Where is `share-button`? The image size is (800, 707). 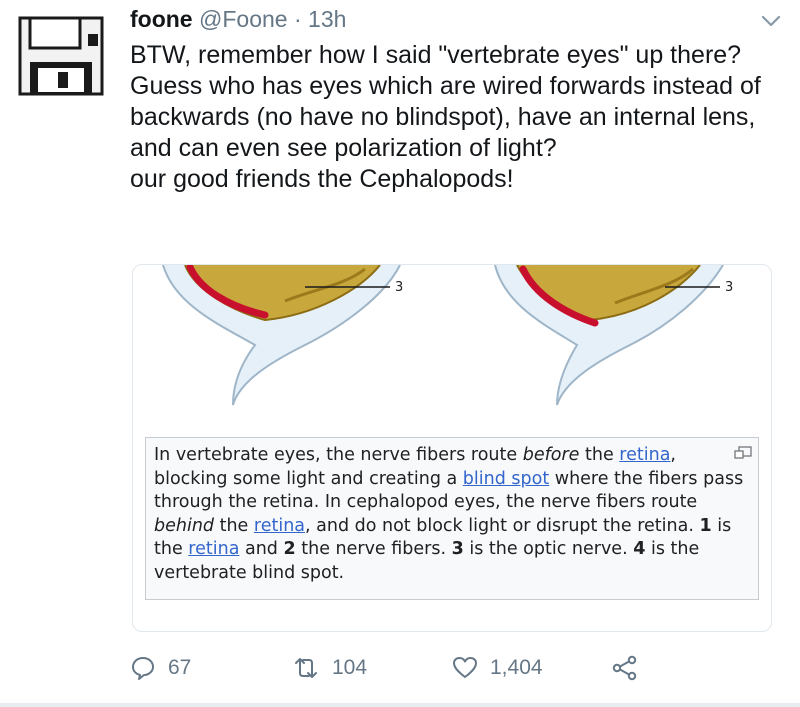
share-button is located at coordinates (631, 668).